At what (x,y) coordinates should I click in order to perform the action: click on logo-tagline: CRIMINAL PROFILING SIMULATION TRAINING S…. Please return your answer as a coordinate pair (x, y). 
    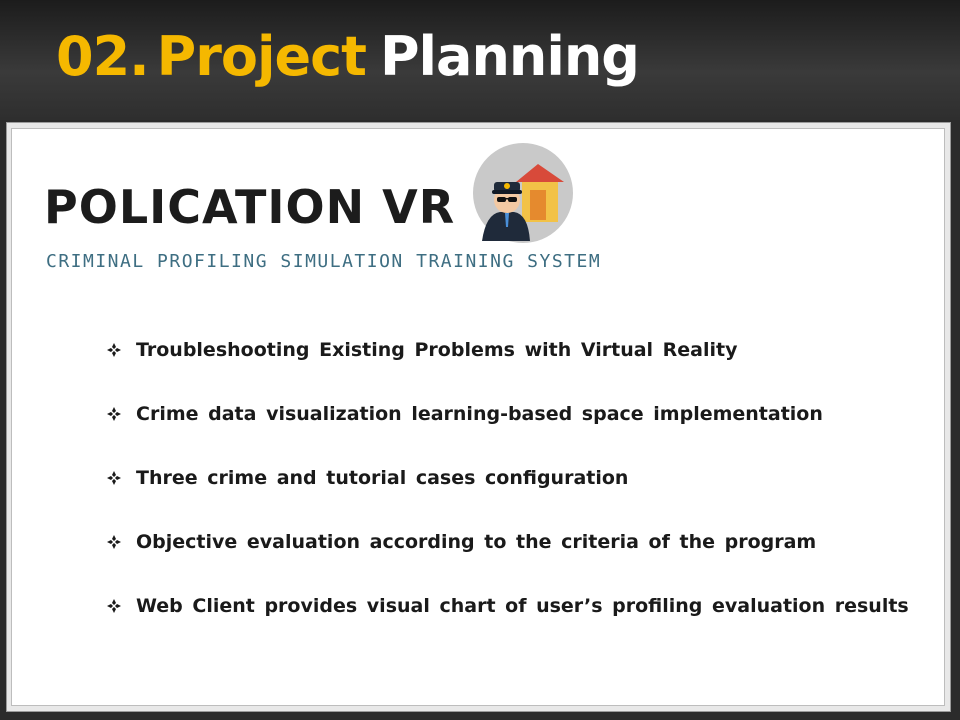
    Looking at the image, I should click on (324, 261).